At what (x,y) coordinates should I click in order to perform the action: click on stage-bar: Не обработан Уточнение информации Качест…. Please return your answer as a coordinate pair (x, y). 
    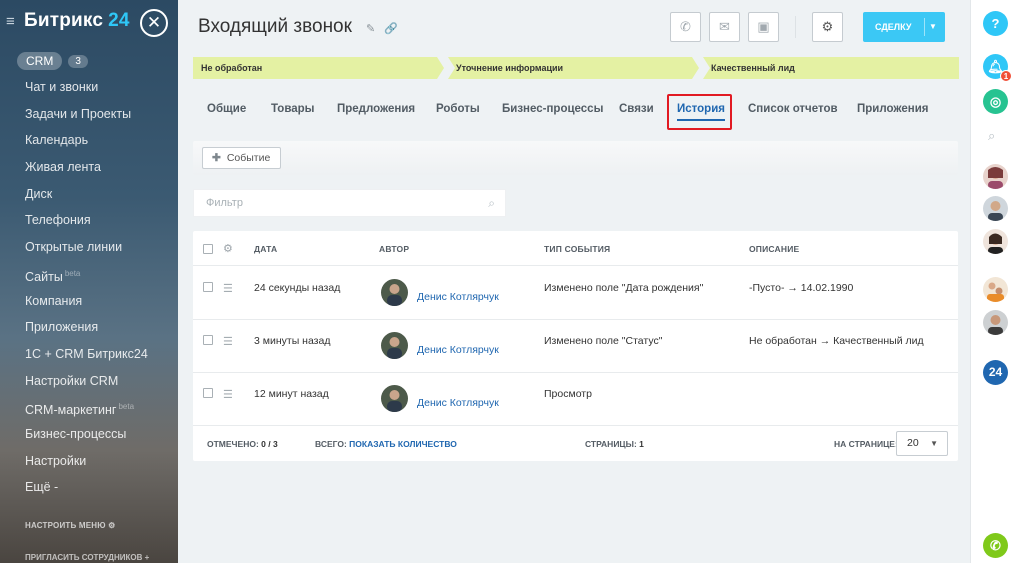
    Looking at the image, I should click on (576, 68).